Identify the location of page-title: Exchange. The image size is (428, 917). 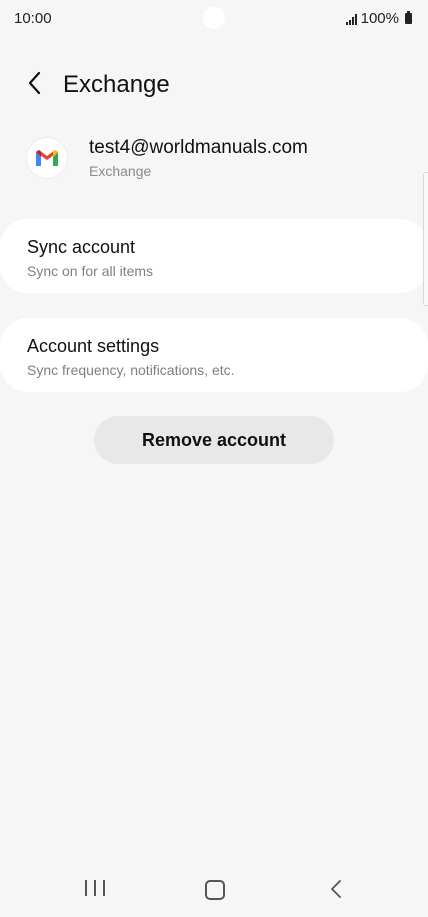
(116, 84).